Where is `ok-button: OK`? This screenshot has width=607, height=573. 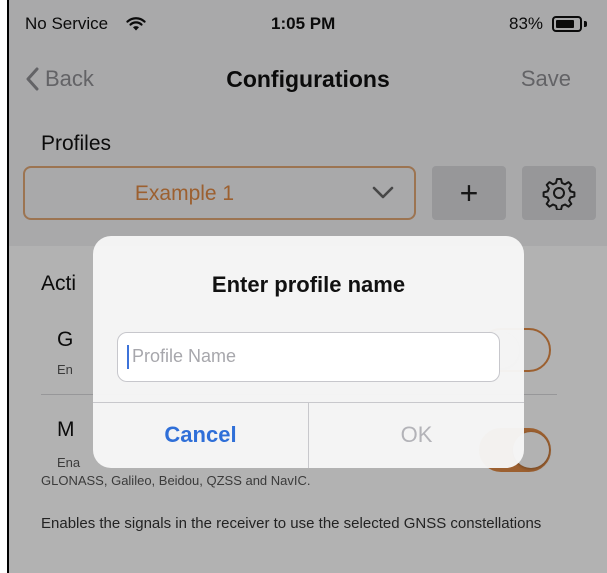
ok-button: OK is located at coordinates (416, 435).